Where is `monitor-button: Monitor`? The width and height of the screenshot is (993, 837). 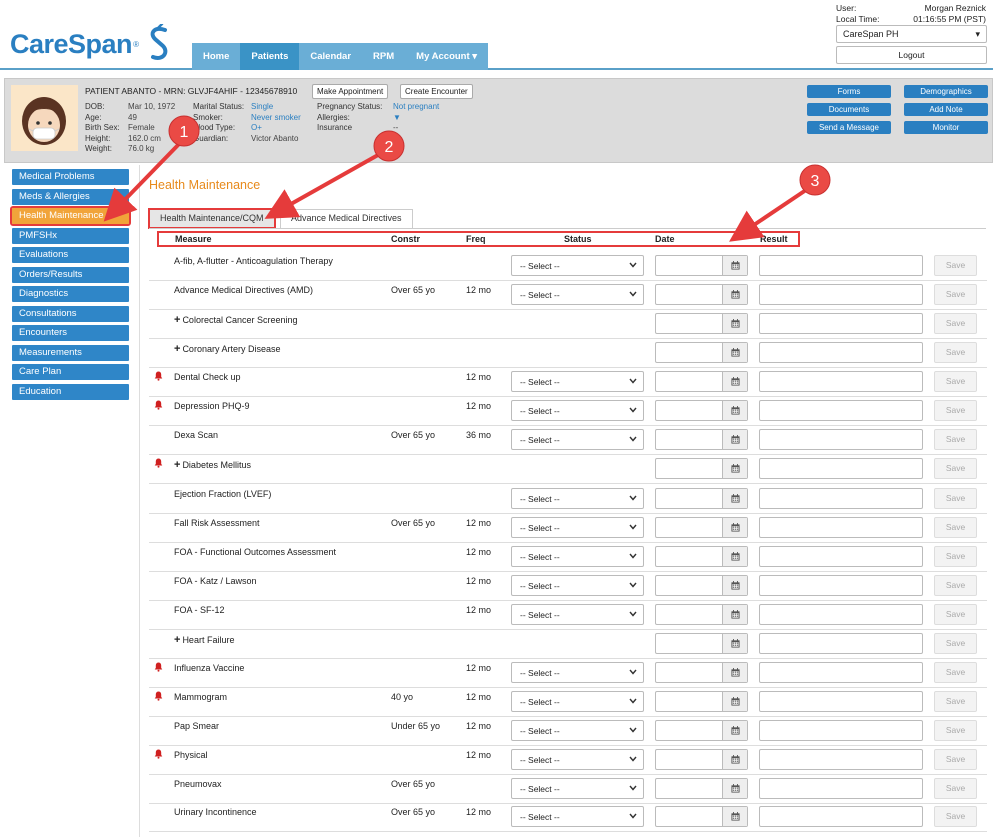
monitor-button: Monitor is located at coordinates (946, 127).